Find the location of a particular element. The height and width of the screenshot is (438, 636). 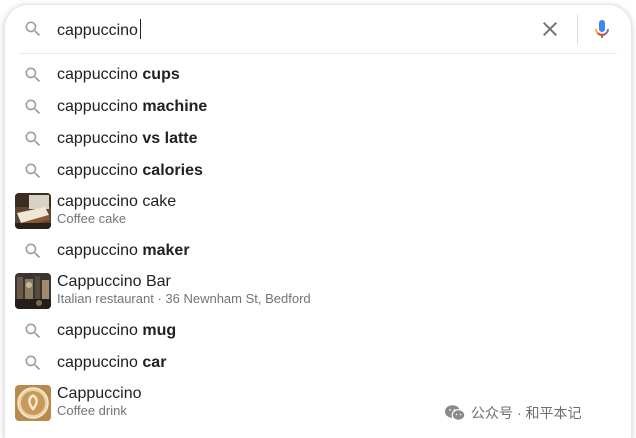

search-box: cappuccino is located at coordinates (318, 29).